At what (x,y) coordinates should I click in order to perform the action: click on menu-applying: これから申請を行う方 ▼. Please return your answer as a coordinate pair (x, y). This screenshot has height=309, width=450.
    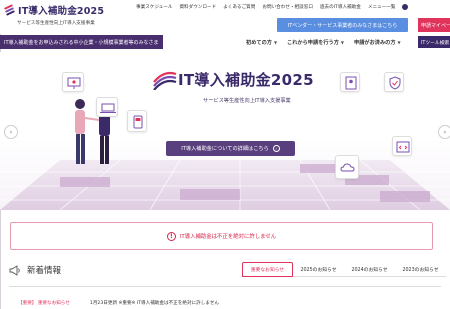
    Looking at the image, I should click on (315, 42).